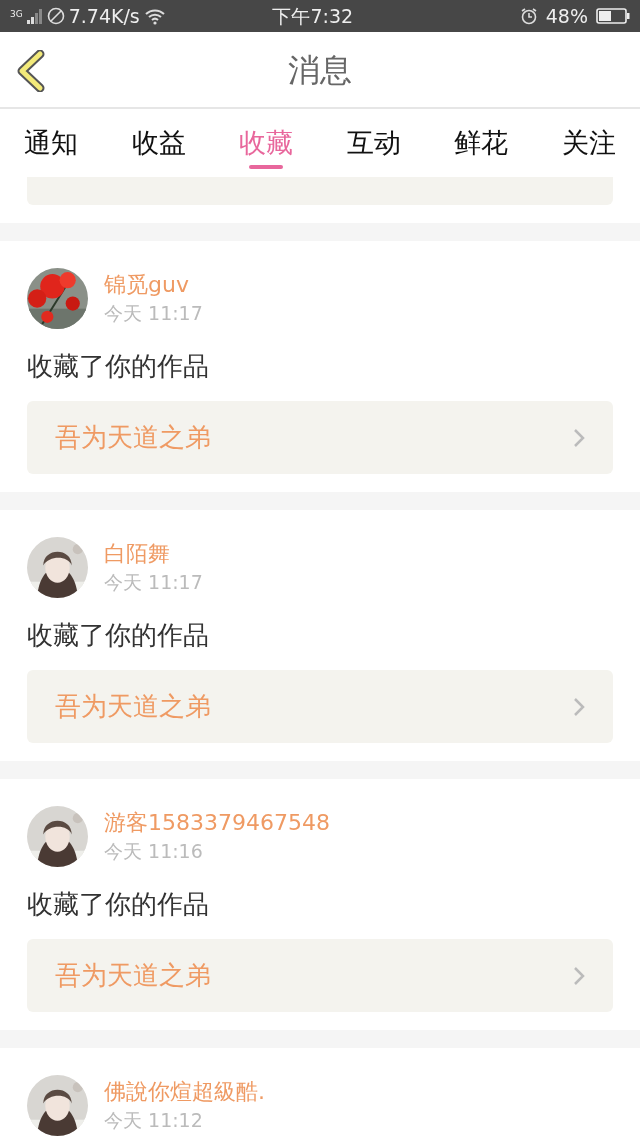 The width and height of the screenshot is (640, 1138). Describe the element at coordinates (313, 15) in the screenshot. I see `clock: 下午7:32` at that location.